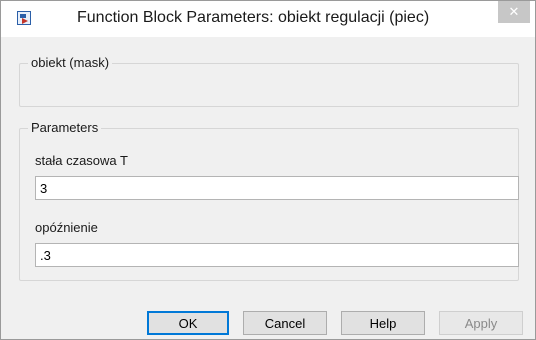 The height and width of the screenshot is (340, 536). What do you see at coordinates (383, 323) in the screenshot?
I see `help-button: Help` at bounding box center [383, 323].